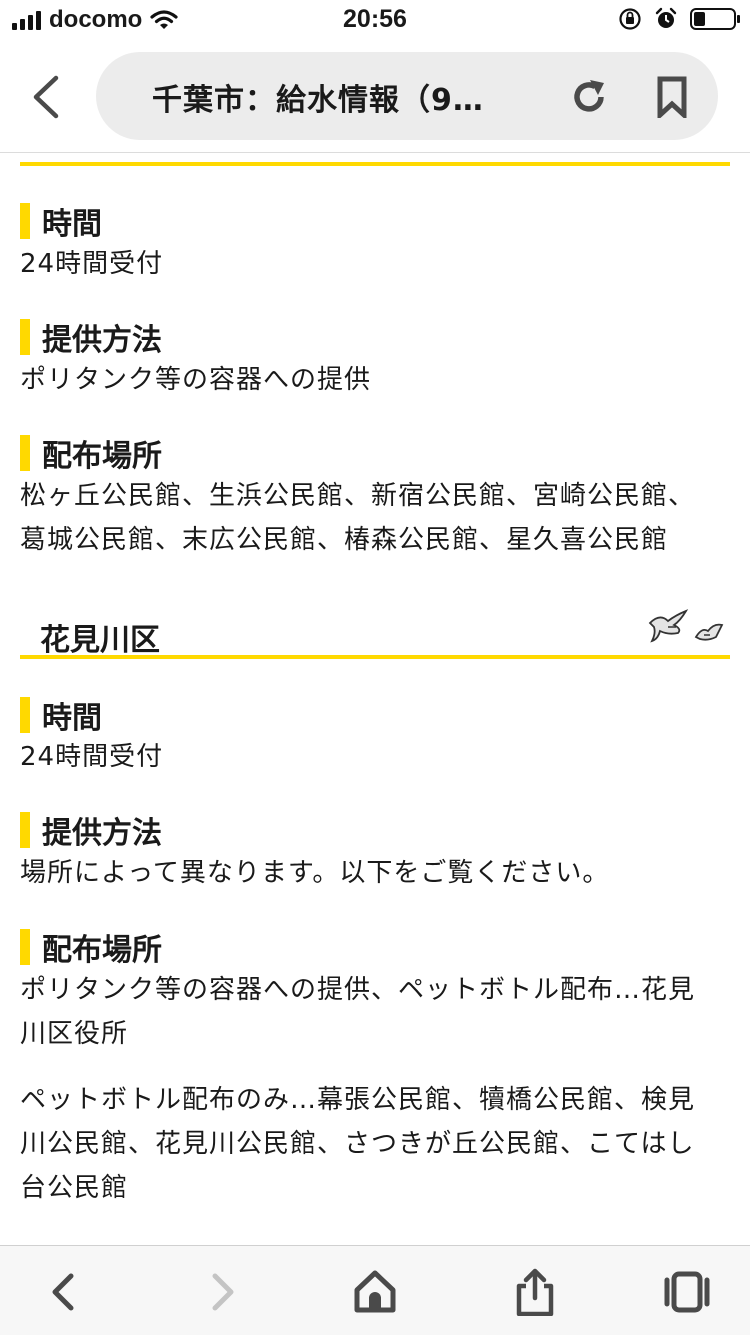 The width and height of the screenshot is (750, 1335). I want to click on region-title: 花見川区, so click(100, 640).